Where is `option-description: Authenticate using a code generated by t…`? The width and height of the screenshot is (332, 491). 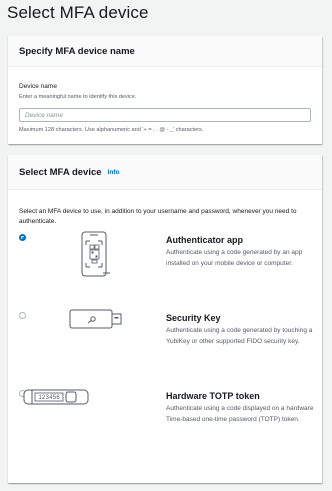
option-description: Authenticate using a code generated by t… is located at coordinates (239, 336).